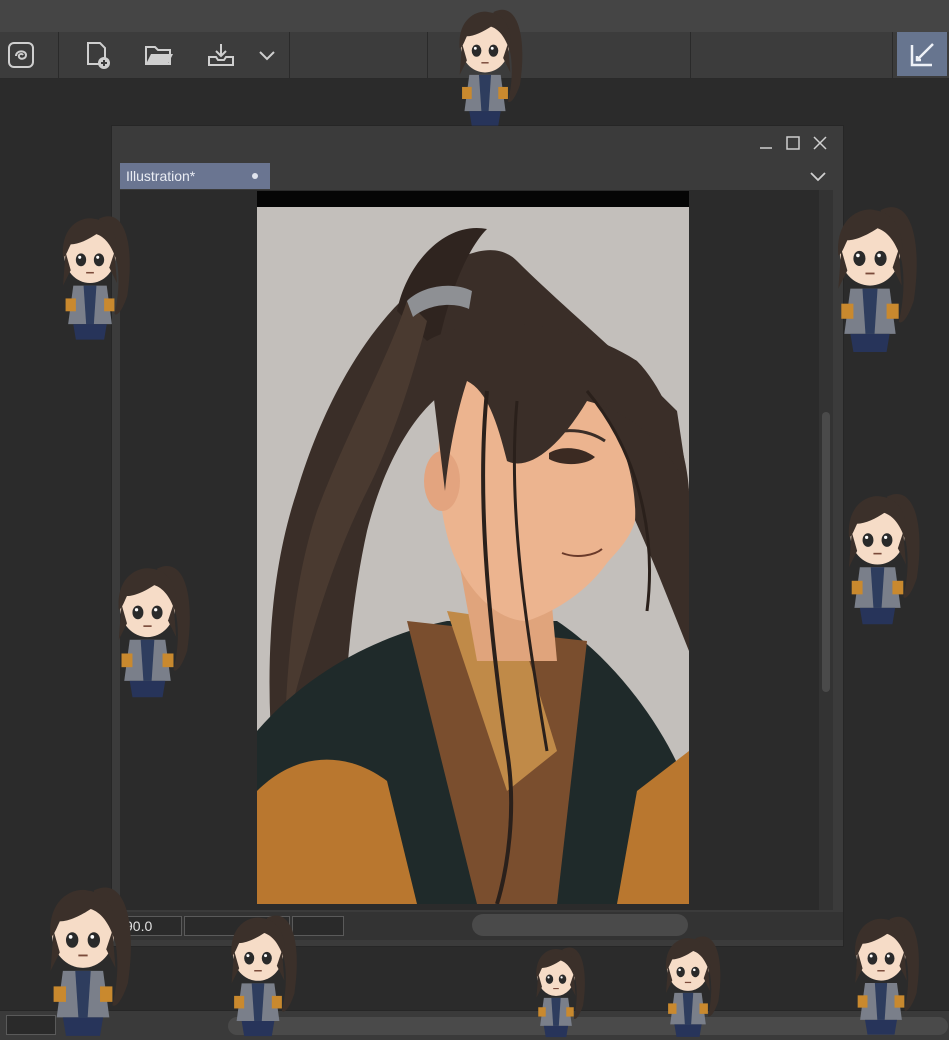  Describe the element at coordinates (826, 552) in the screenshot. I see `vertical-scroll-thumb` at that location.